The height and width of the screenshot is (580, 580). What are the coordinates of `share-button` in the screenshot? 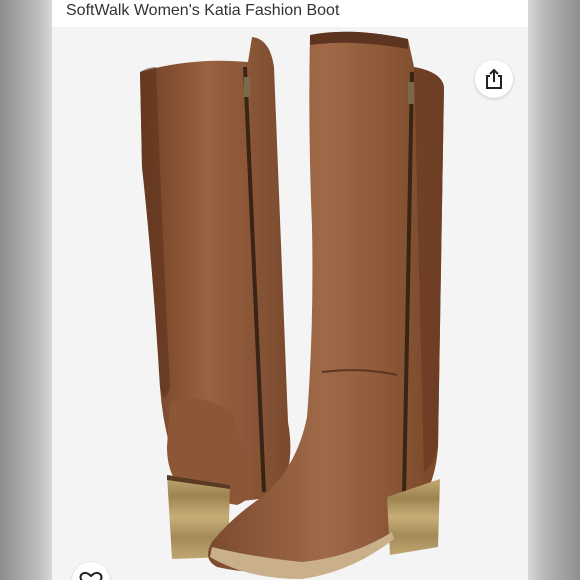 It's located at (494, 79).